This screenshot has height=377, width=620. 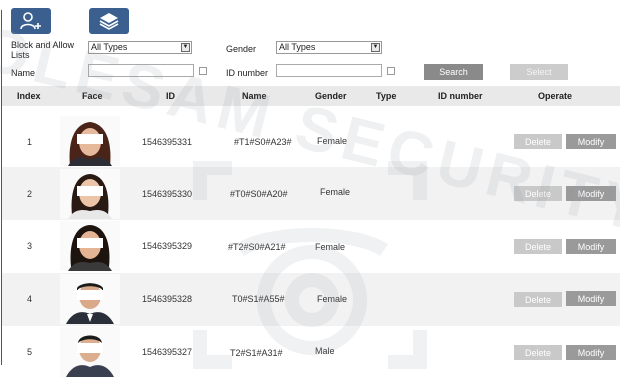 I want to click on row-id: 1546395330, so click(x=167, y=194).